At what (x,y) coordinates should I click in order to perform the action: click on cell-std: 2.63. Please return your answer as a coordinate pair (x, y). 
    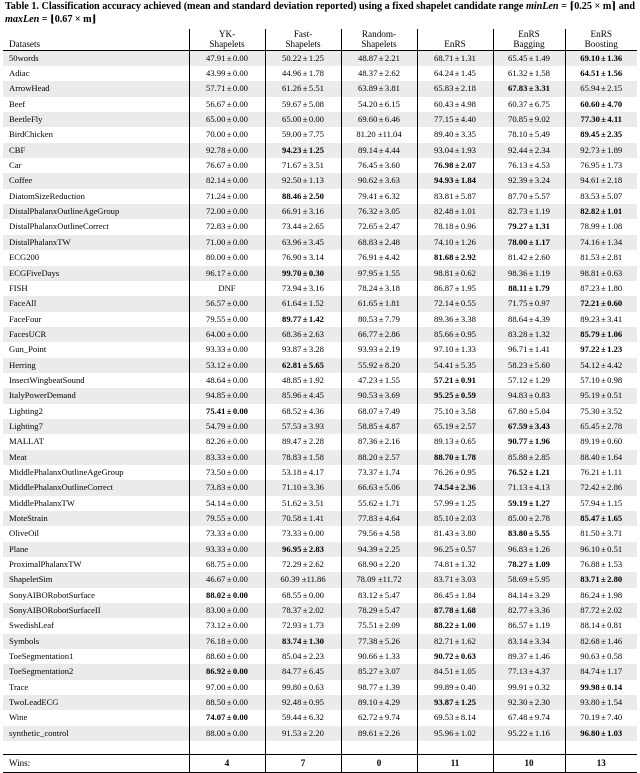
    Looking at the image, I should click on (316, 333).